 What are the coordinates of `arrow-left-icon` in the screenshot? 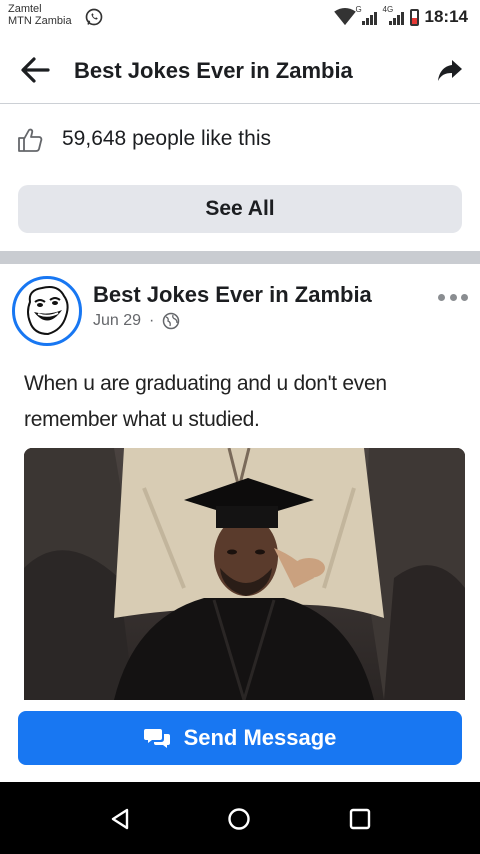 It's located at (35, 70).